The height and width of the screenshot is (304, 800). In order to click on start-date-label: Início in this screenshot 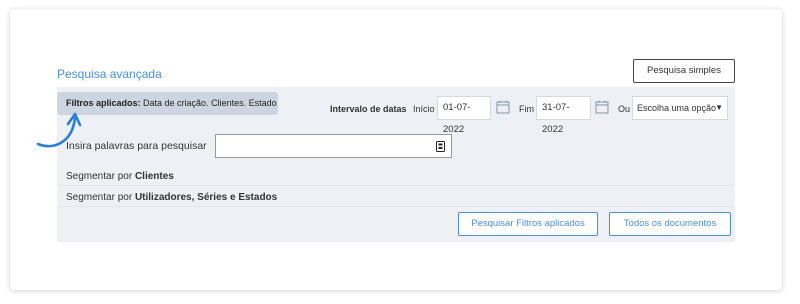, I will do `click(424, 109)`.